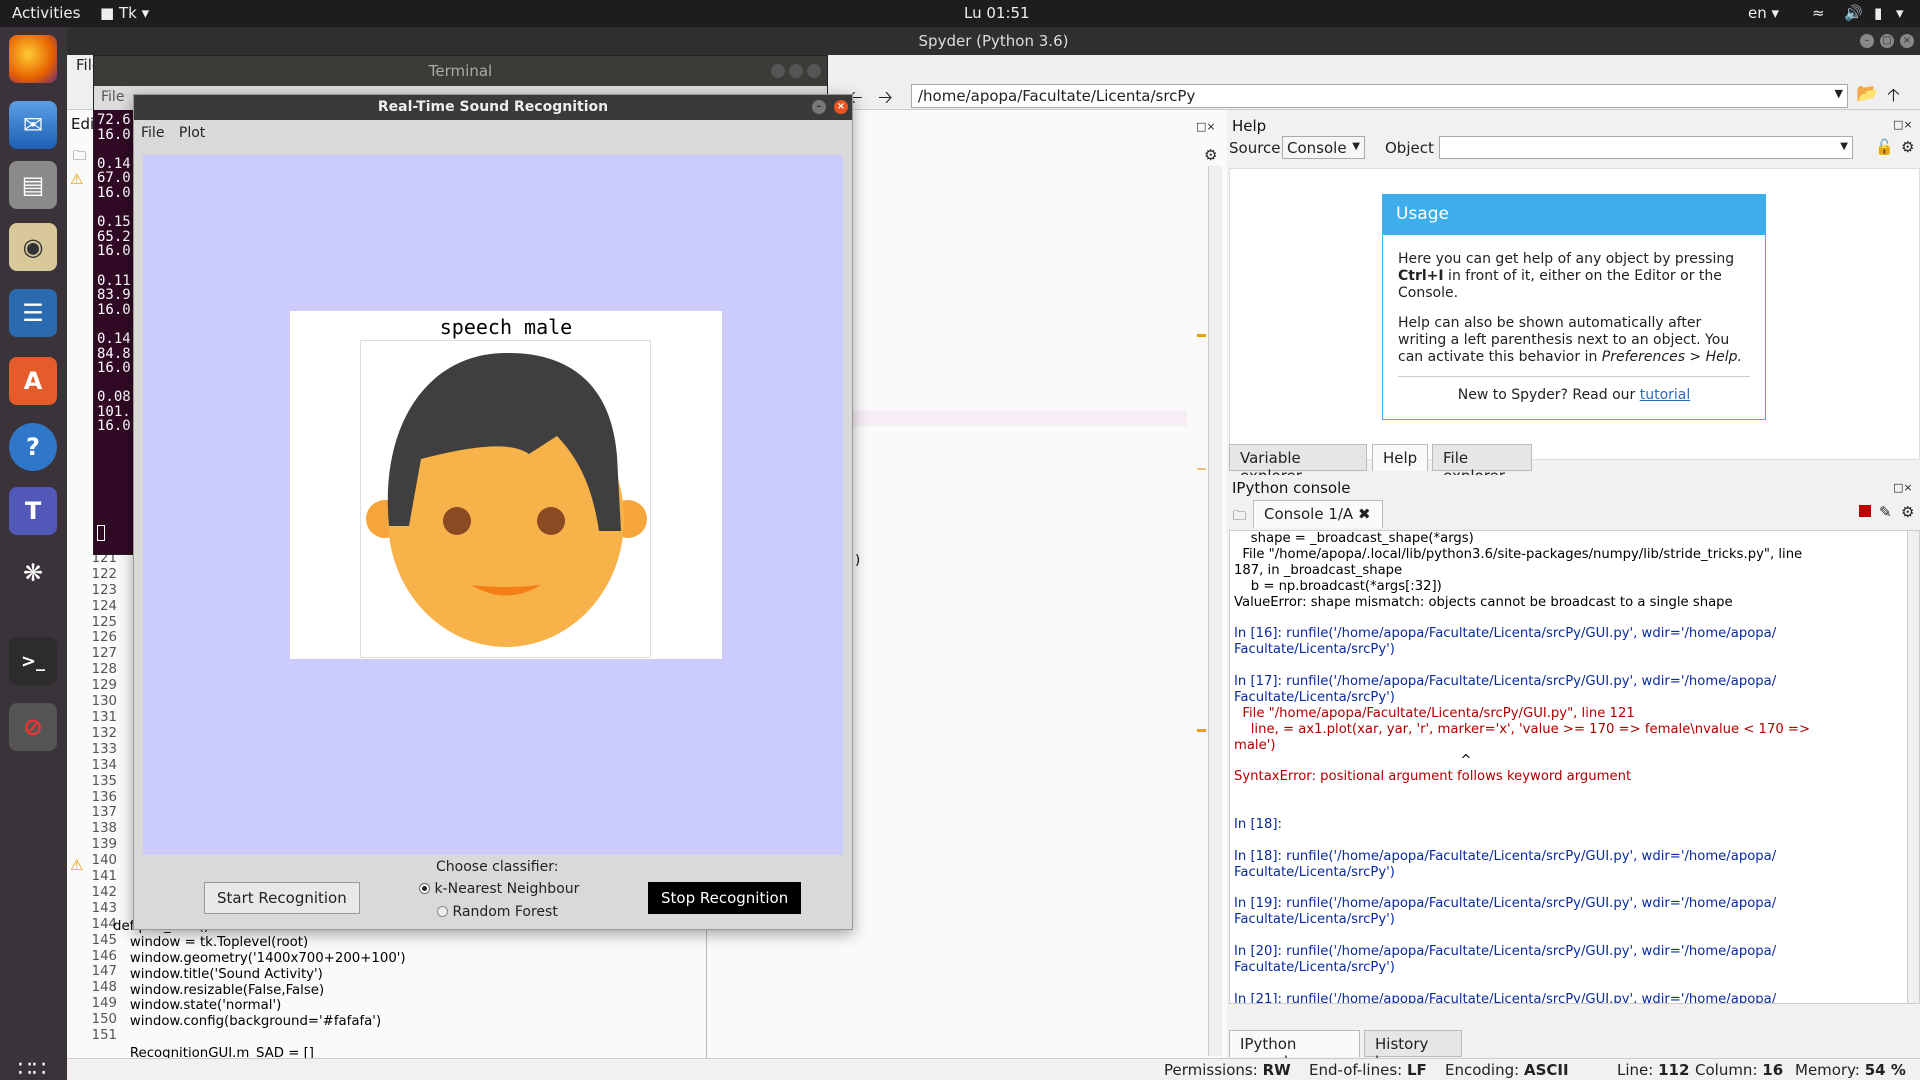 The height and width of the screenshot is (1080, 1920). I want to click on source-select: Console ▼, so click(1323, 147).